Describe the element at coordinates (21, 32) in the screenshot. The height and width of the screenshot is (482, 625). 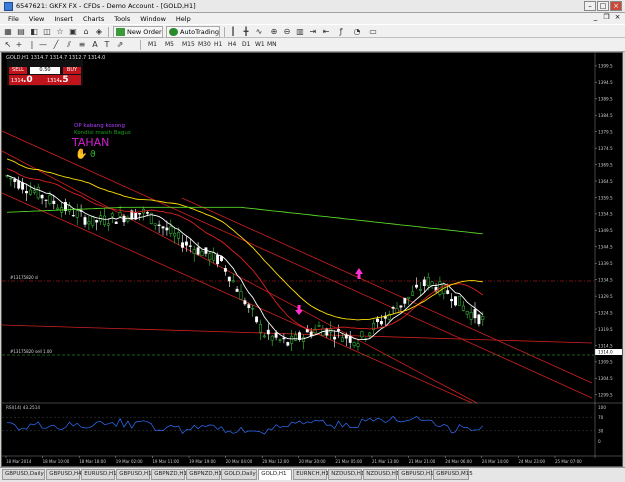
I see `profiles-icon: ▤` at that location.